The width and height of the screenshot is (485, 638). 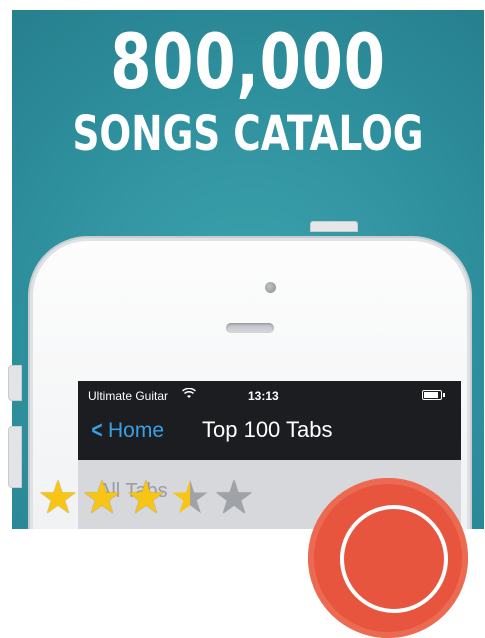 I want to click on battery-icon, so click(x=433, y=395).